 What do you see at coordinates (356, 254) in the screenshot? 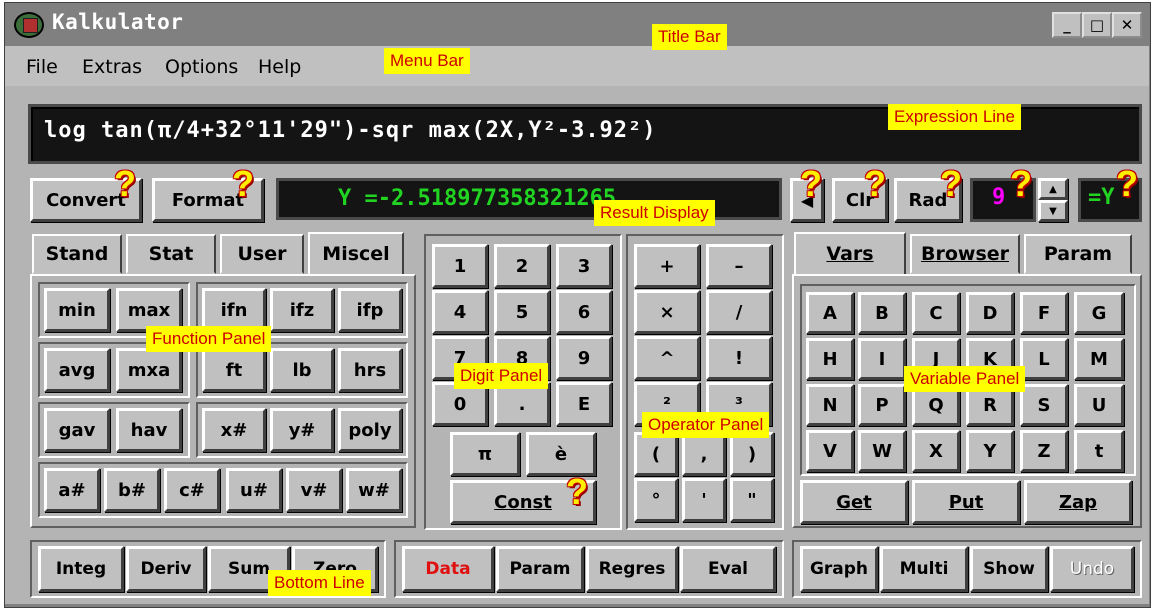
I see `tab-miscel: Miscel` at bounding box center [356, 254].